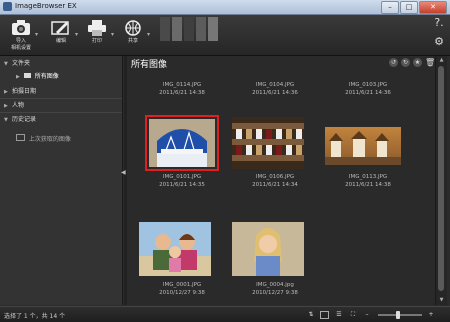  I want to click on vertical-scrollbar: ▲ ▼, so click(441, 180).